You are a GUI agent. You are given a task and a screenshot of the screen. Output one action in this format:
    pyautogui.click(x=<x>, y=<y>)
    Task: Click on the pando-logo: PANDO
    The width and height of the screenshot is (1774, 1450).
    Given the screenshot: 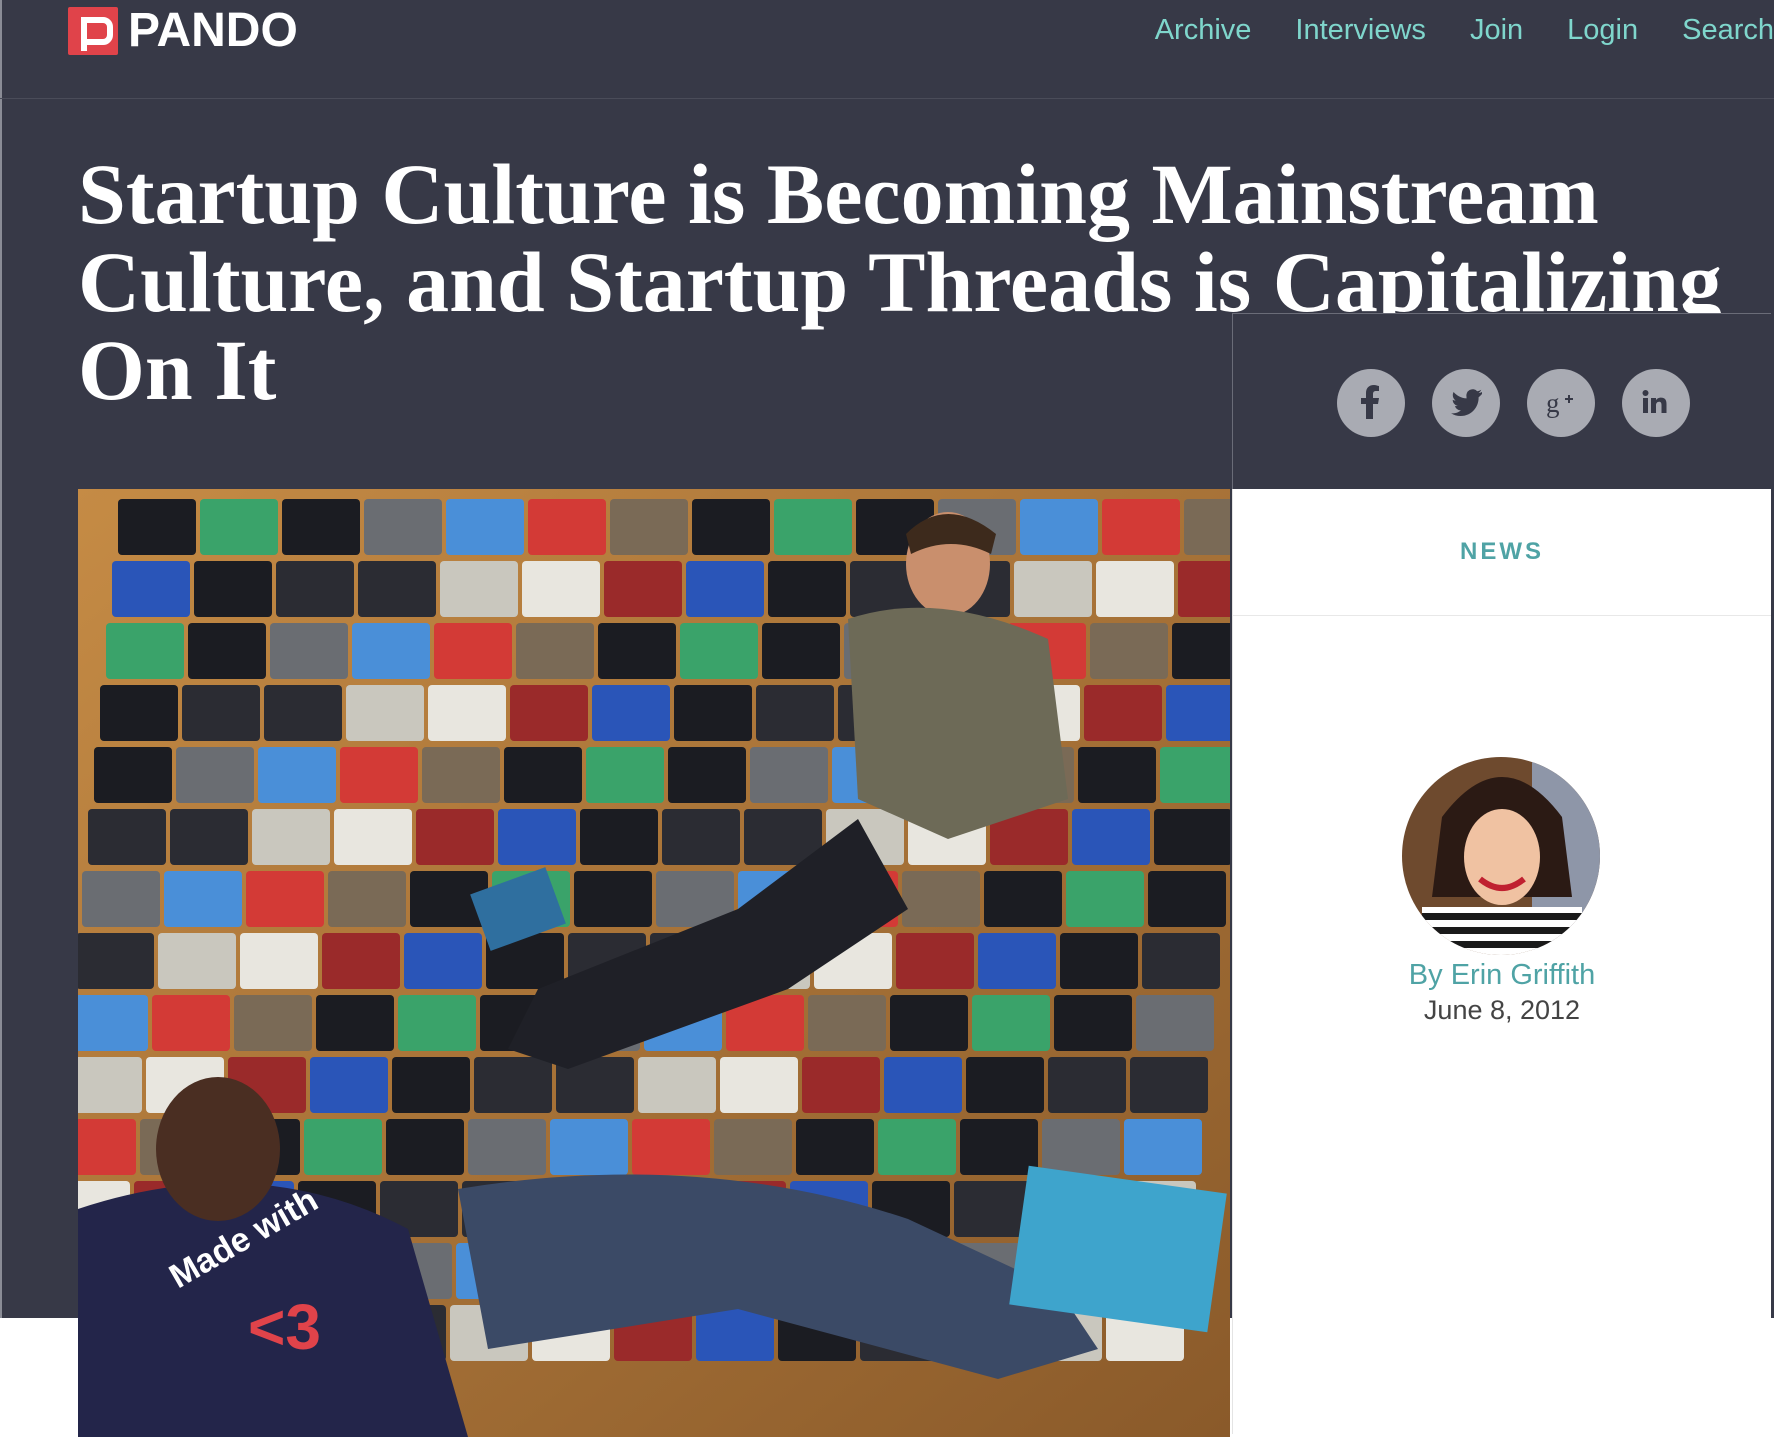 What is the action you would take?
    pyautogui.click(x=183, y=31)
    